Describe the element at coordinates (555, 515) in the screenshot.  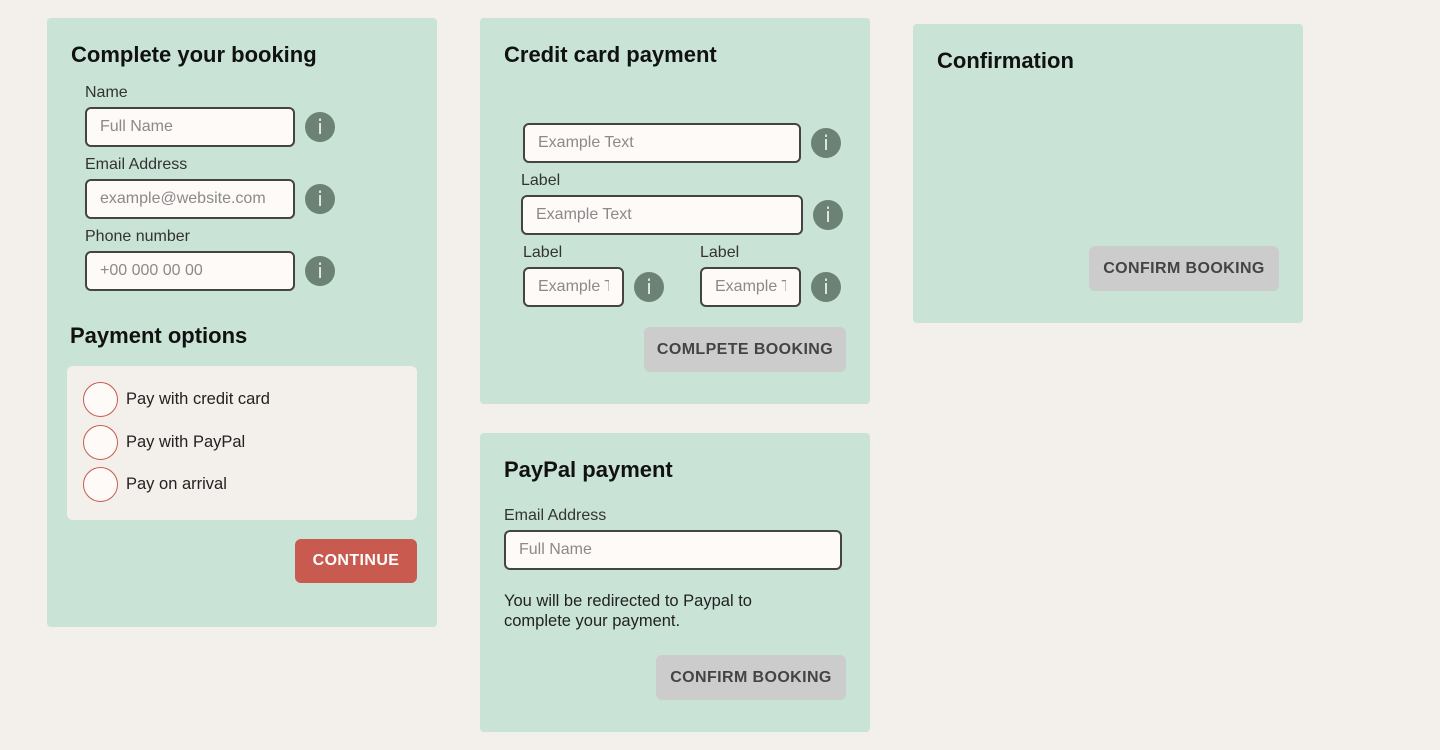
I see `paypal-email-label: Email Address` at that location.